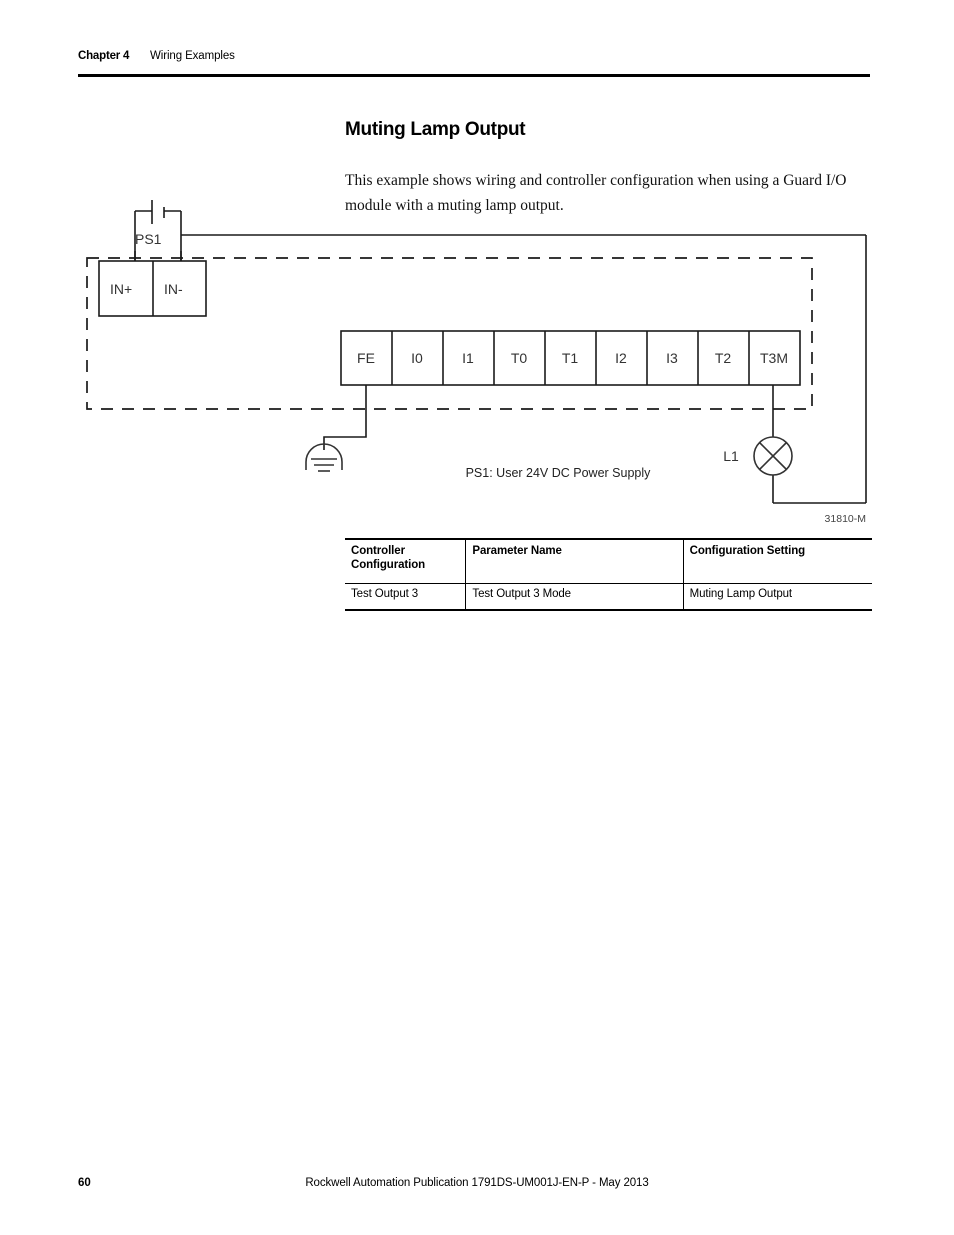  I want to click on input-terminal-label-1: IN-, so click(173, 289).